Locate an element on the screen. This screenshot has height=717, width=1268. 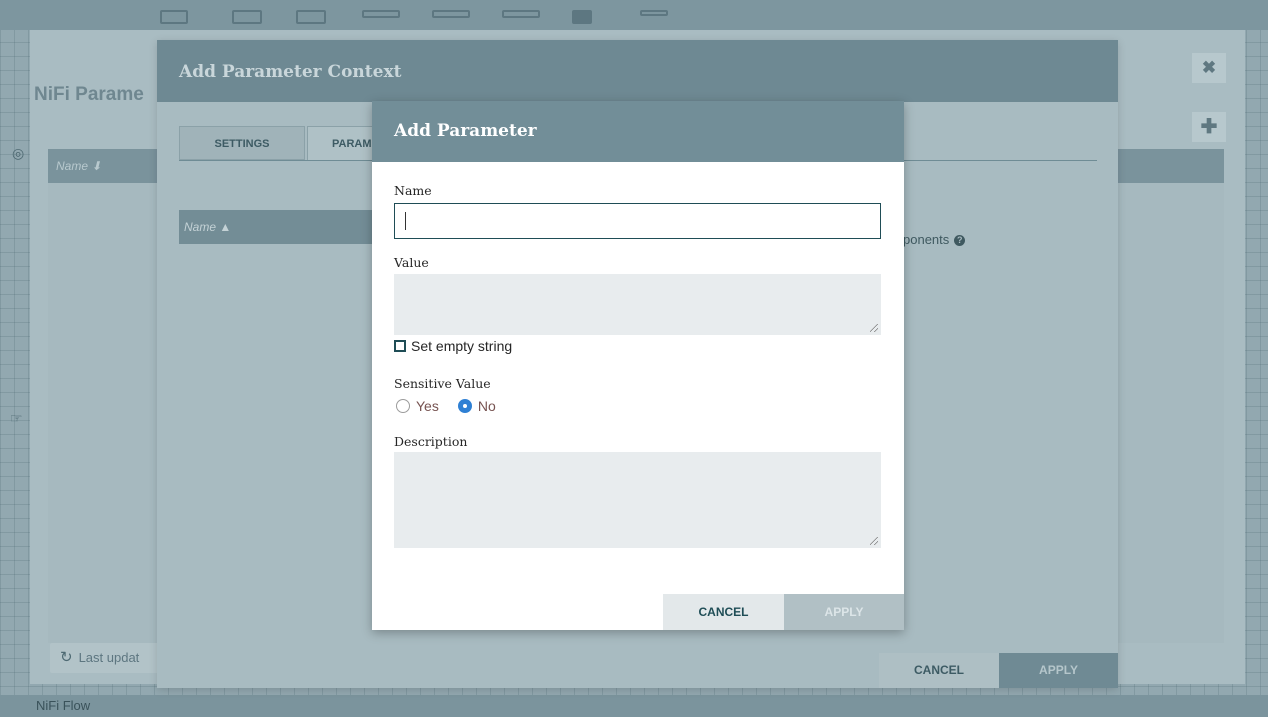
parameter-dialog-title: Add Parameter is located at coordinates (465, 131).